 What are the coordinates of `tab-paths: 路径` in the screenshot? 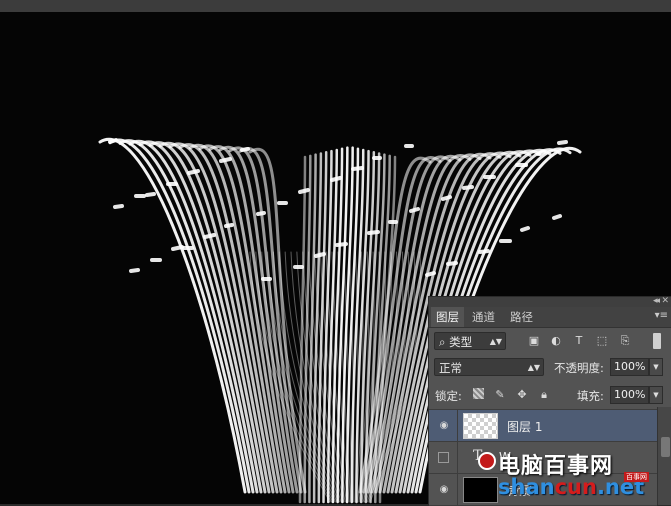 It's located at (521, 317).